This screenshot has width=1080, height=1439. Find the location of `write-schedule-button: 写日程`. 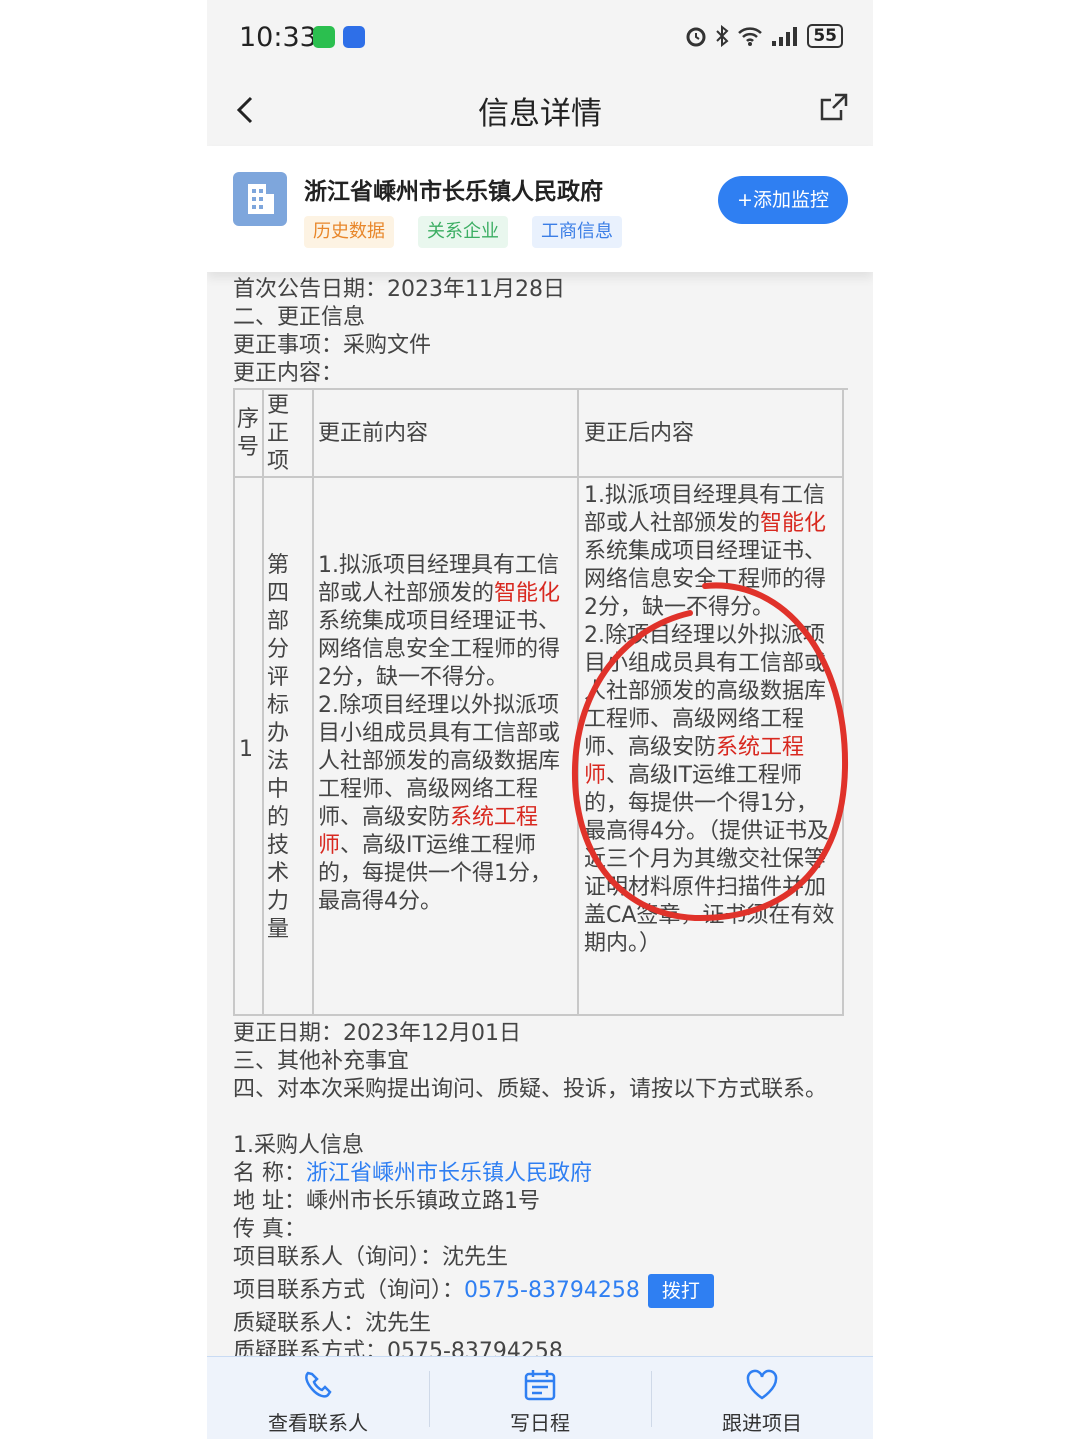

write-schedule-button: 写日程 is located at coordinates (540, 1398).